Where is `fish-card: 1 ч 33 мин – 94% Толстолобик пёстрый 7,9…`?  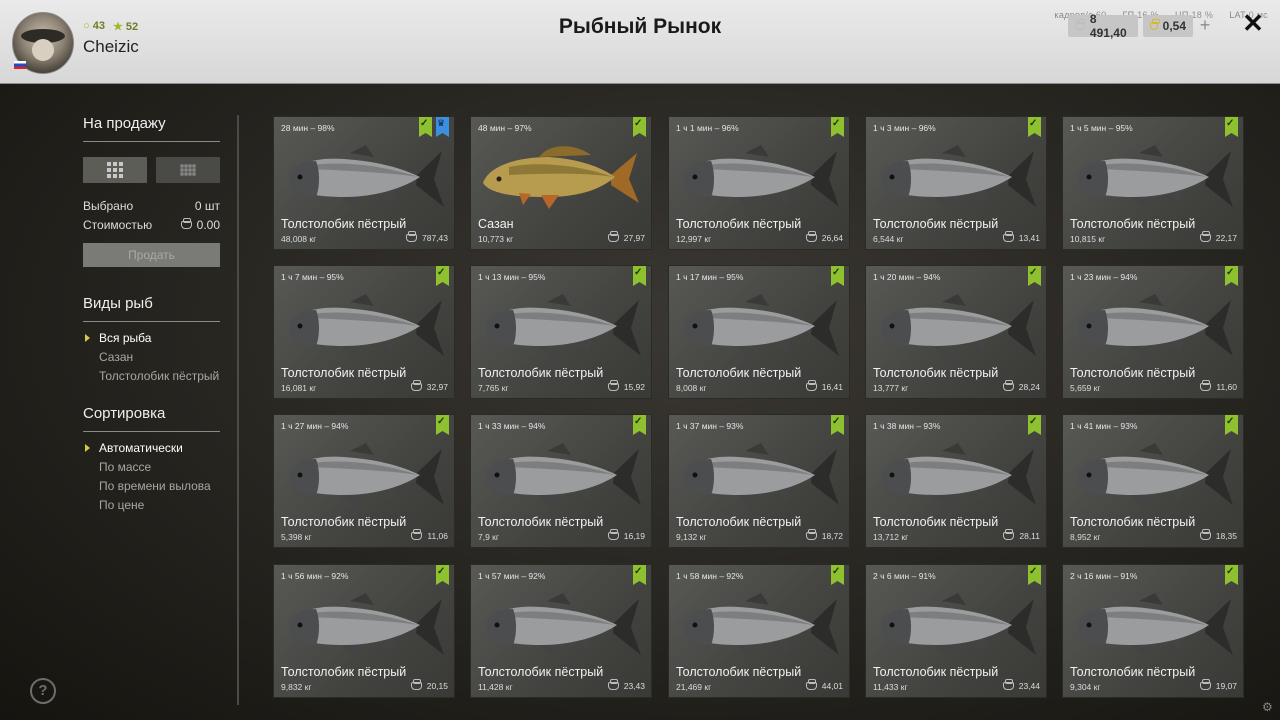 fish-card: 1 ч 33 мин – 94% Толстолобик пёстрый 7,9… is located at coordinates (561, 481).